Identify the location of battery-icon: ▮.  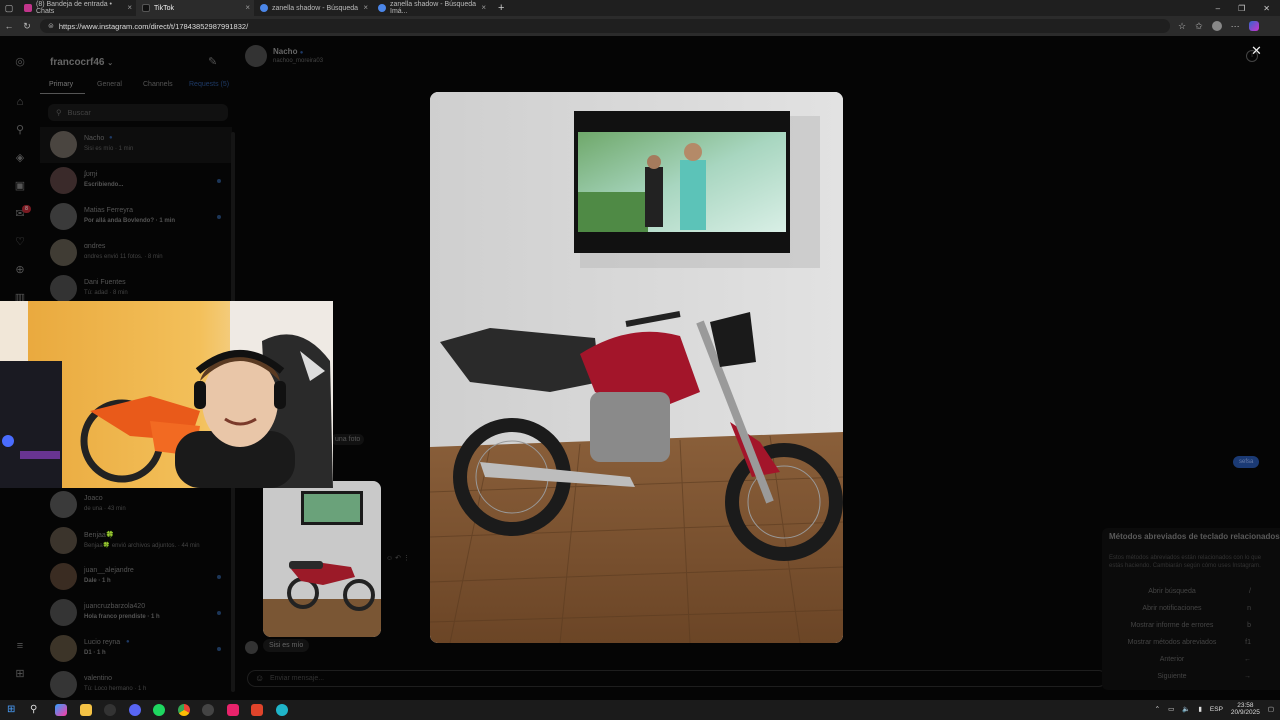
(1200, 709).